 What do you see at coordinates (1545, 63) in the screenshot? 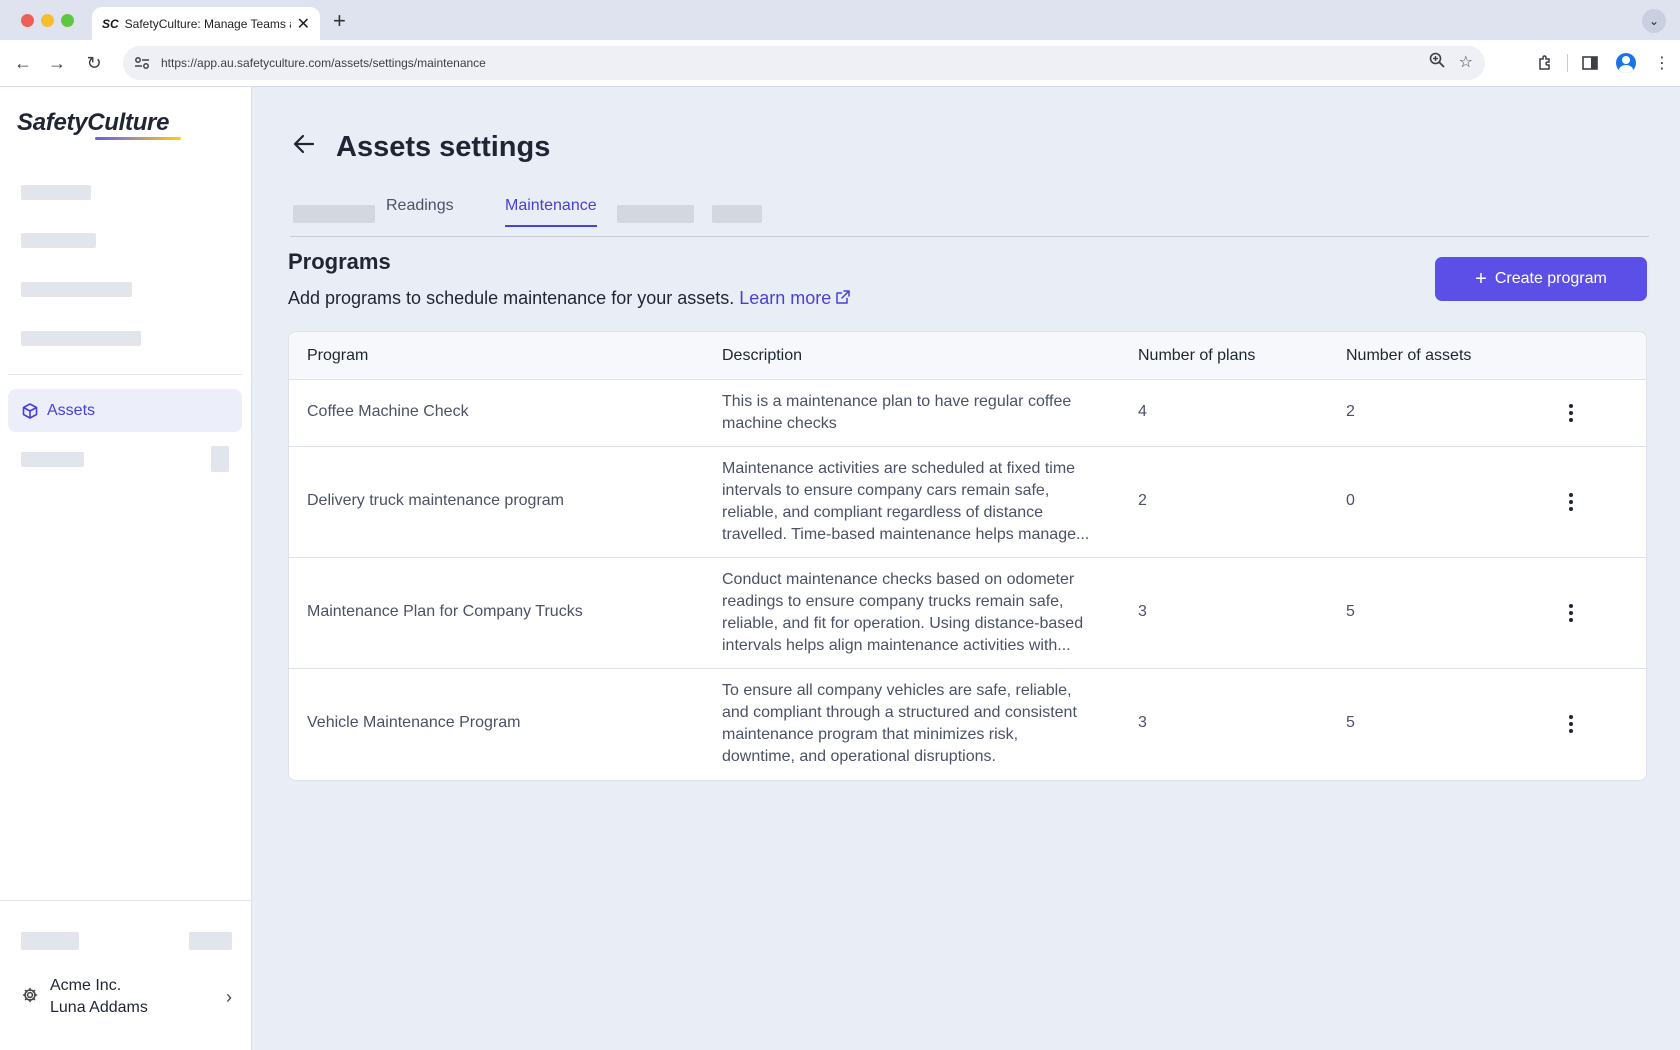
I see `extensions-icon` at bounding box center [1545, 63].